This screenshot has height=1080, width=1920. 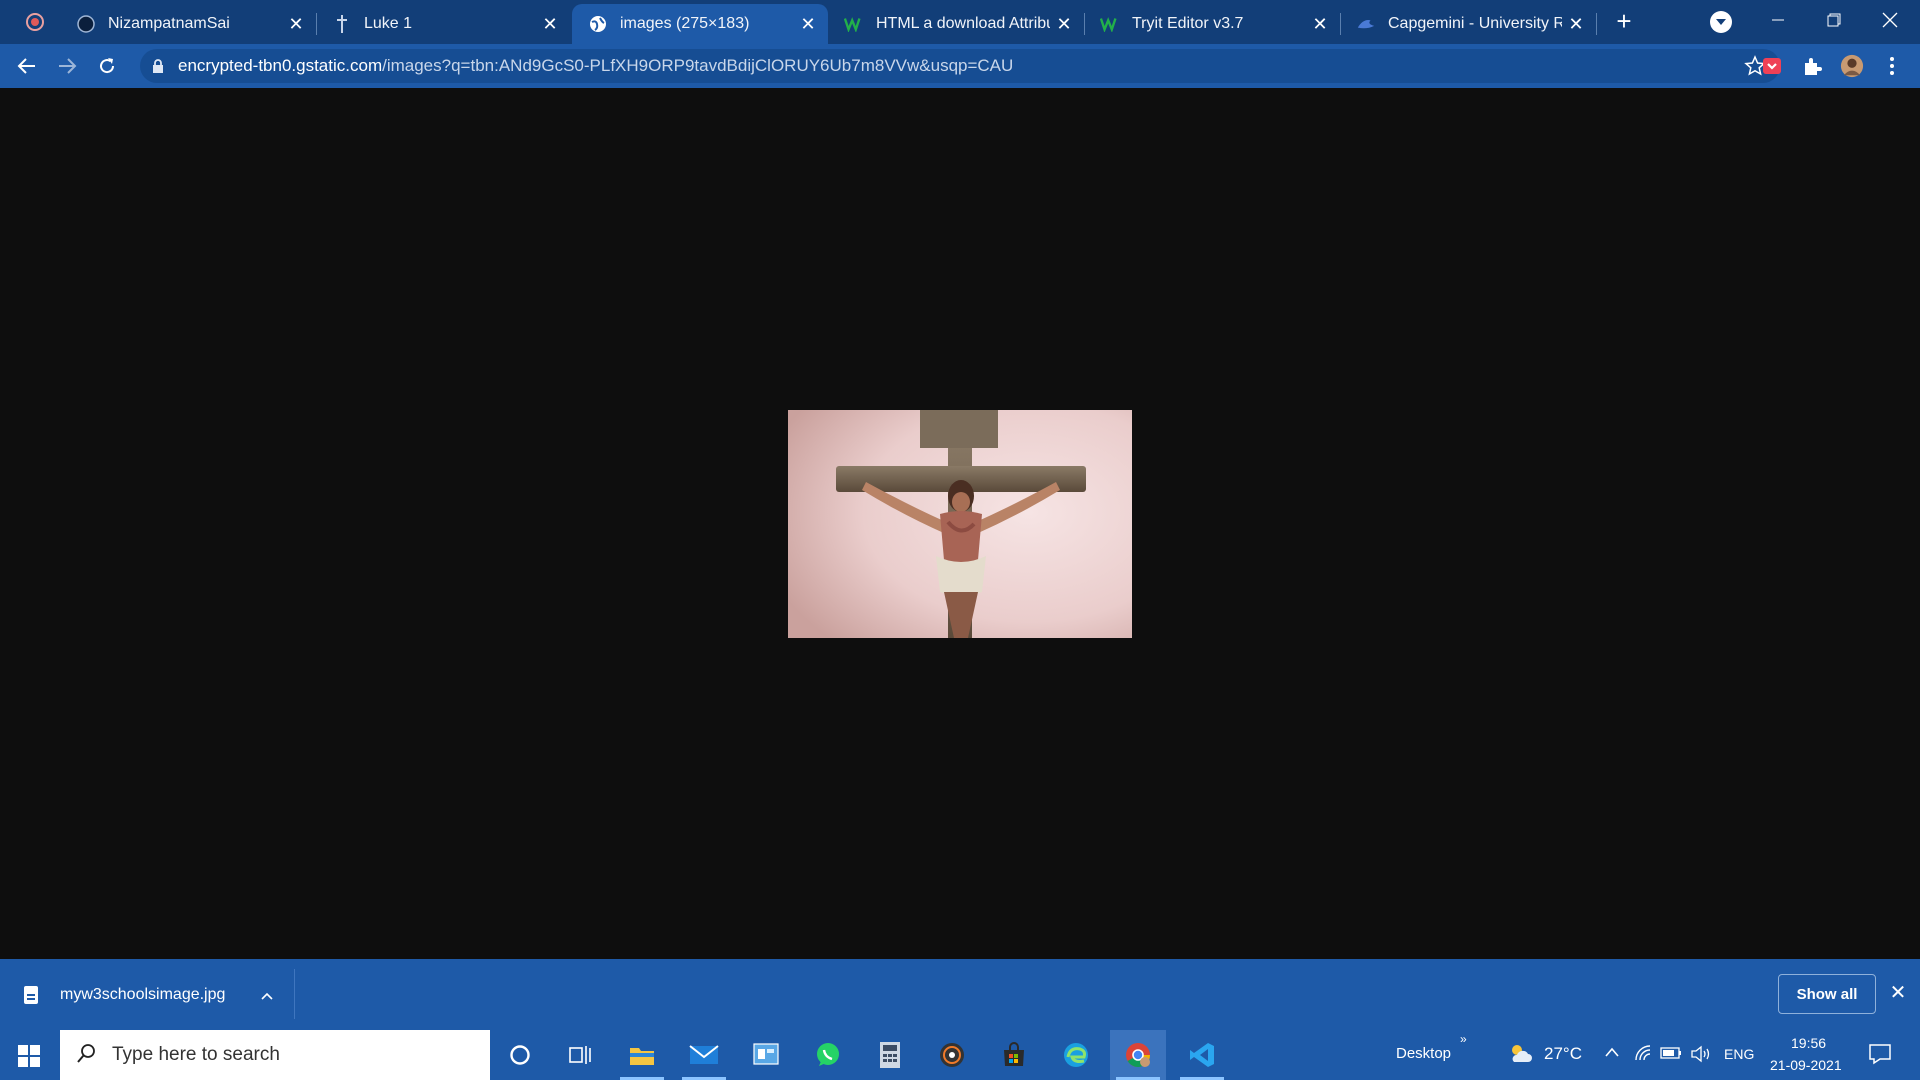 What do you see at coordinates (1202, 1055) in the screenshot?
I see `vscode-icon` at bounding box center [1202, 1055].